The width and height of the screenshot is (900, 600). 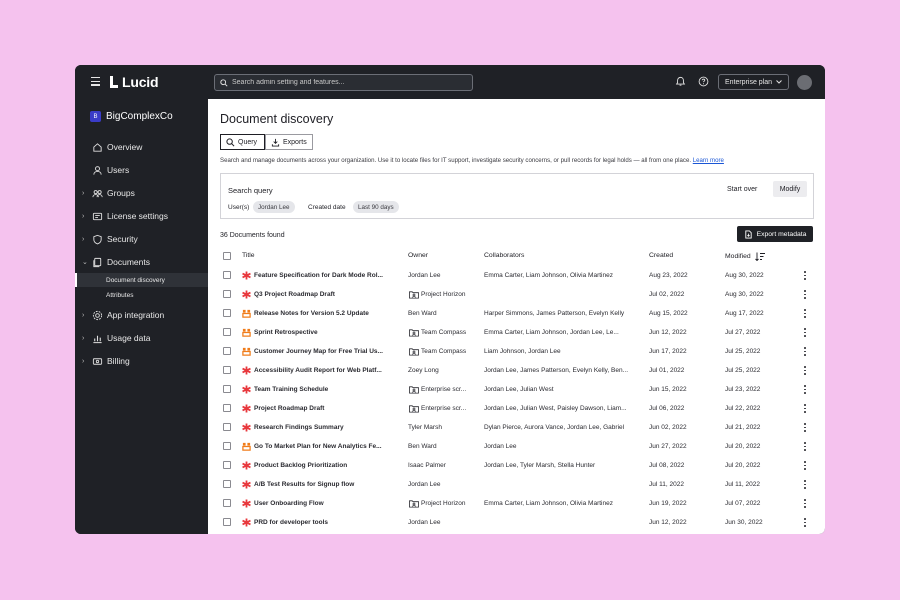 I want to click on created-date-filter-pill: Last 90 days, so click(x=376, y=207).